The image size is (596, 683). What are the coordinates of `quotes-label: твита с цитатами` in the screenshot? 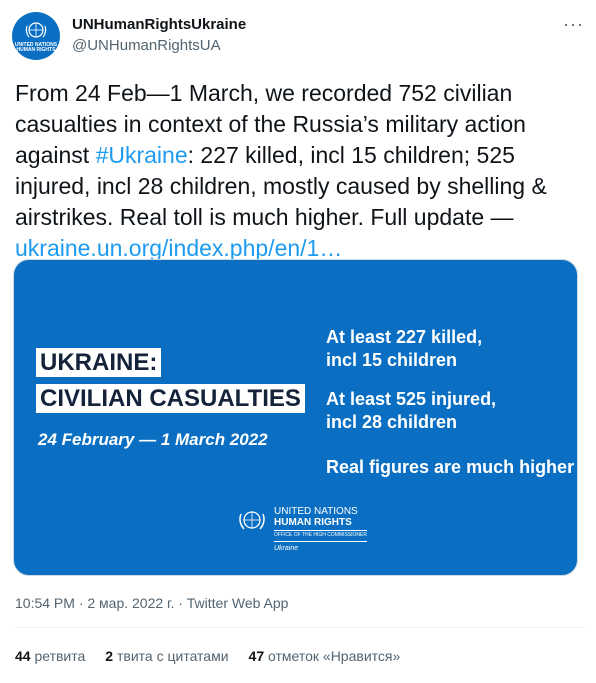 It's located at (172, 656).